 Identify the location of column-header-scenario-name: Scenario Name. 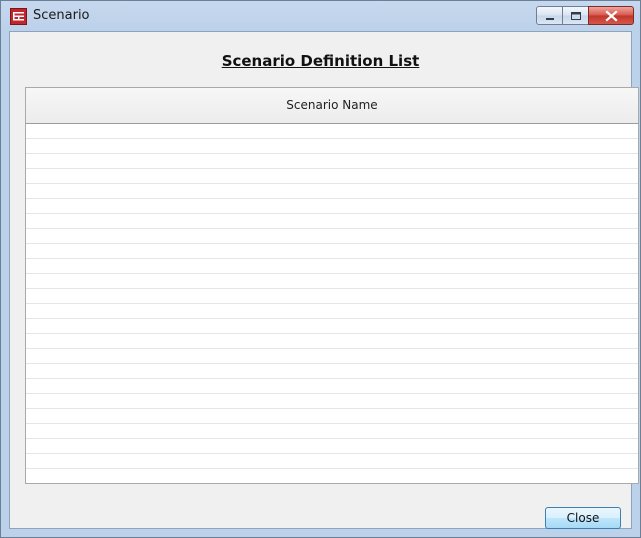
(332, 105).